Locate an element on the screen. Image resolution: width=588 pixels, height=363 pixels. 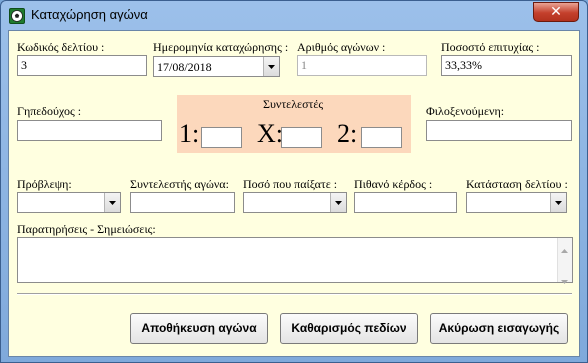
home-team-label: Γηπεδούχος : is located at coordinates (49, 111).